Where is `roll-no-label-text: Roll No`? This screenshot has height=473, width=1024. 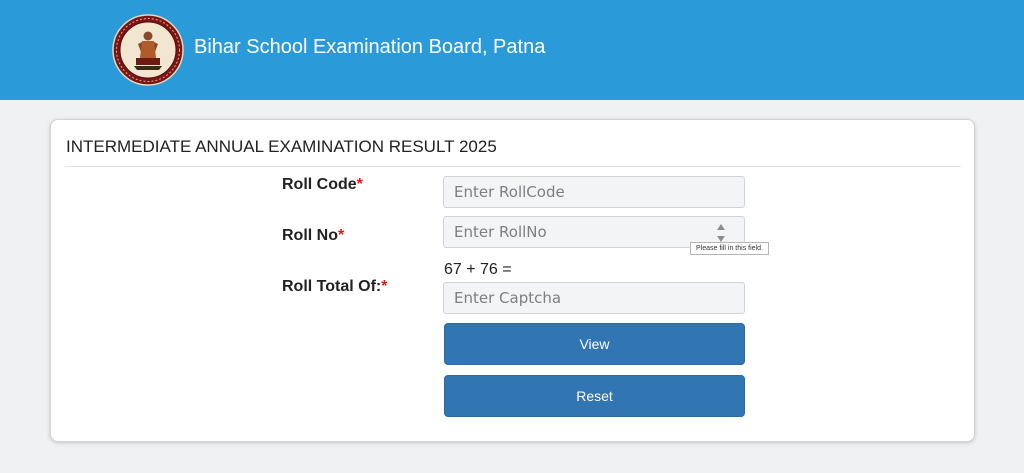
roll-no-label-text: Roll No is located at coordinates (310, 235).